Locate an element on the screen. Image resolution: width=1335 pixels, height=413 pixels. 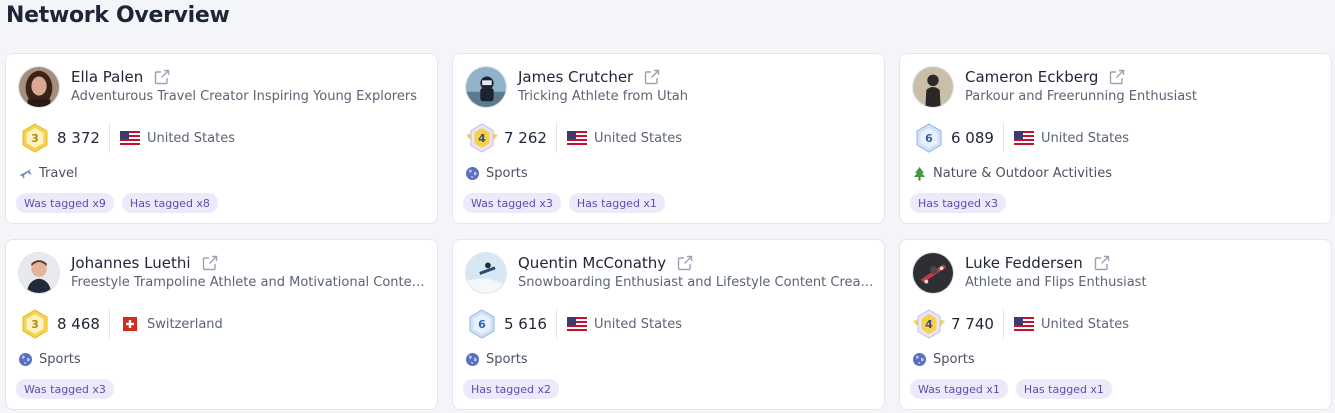
profile-name: Johannes Luethi is located at coordinates (131, 263).